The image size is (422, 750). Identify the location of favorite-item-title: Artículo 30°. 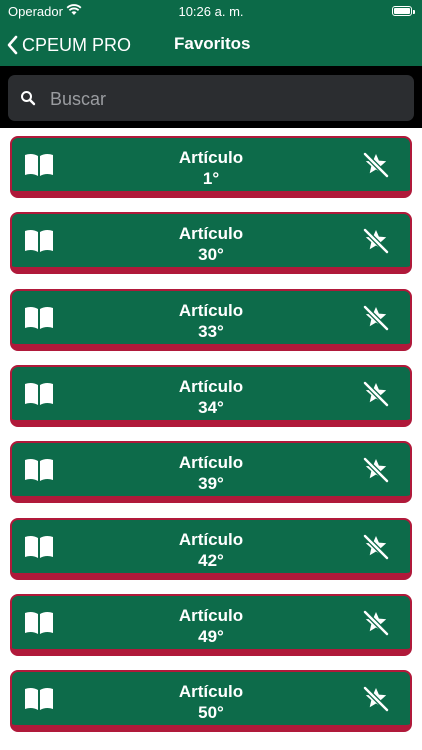
(211, 244).